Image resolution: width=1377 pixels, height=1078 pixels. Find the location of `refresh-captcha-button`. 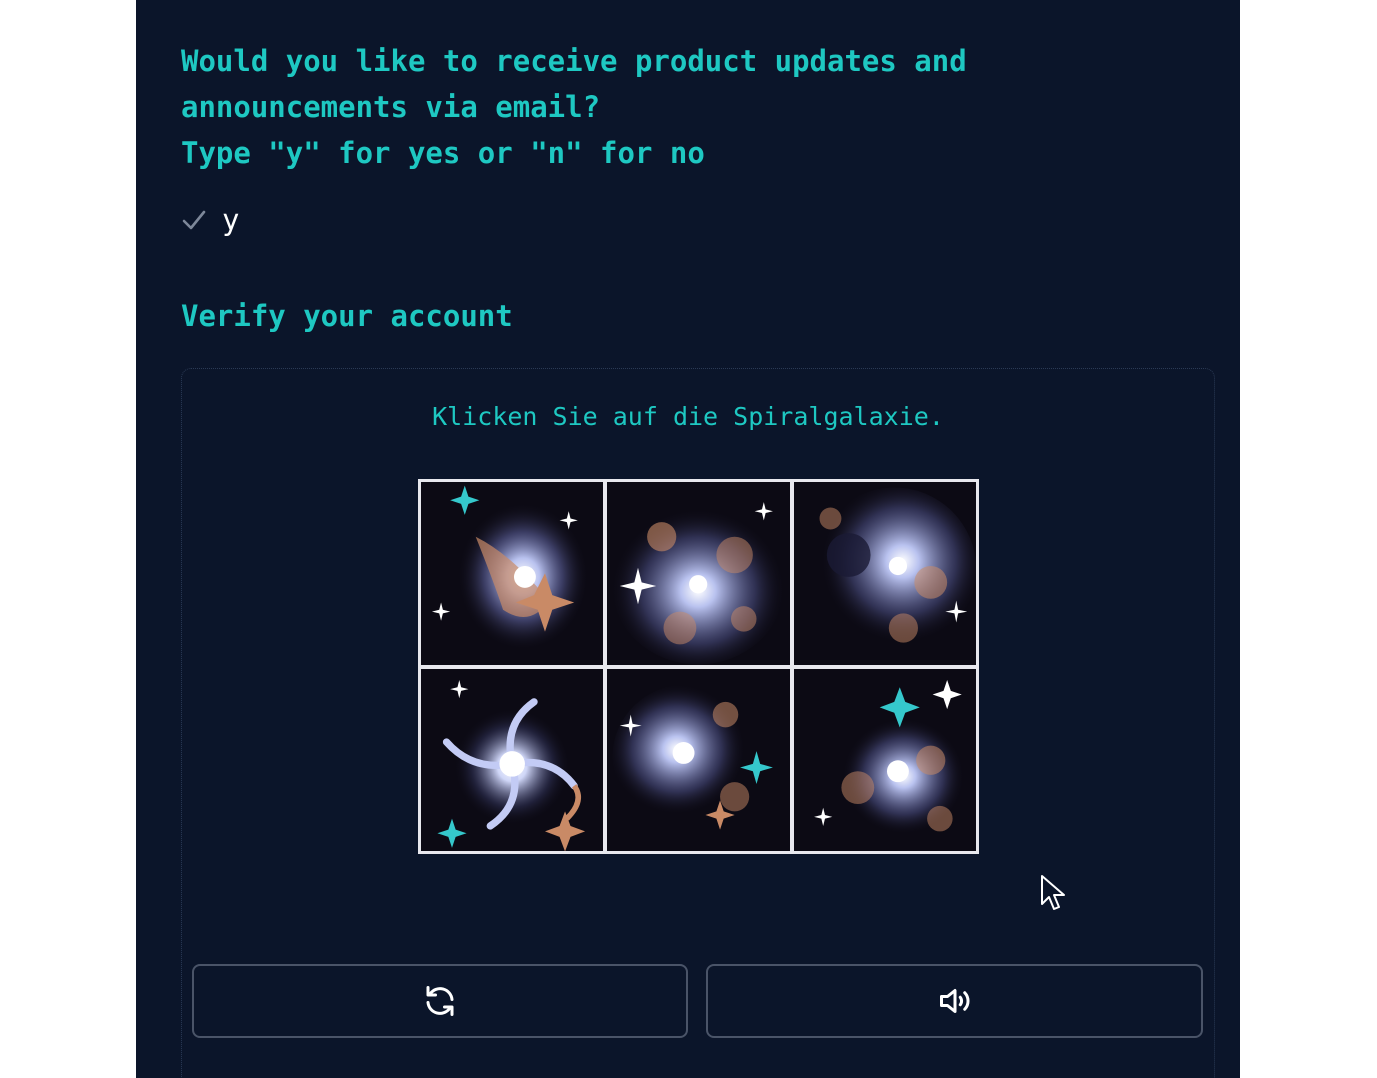

refresh-captcha-button is located at coordinates (440, 1001).